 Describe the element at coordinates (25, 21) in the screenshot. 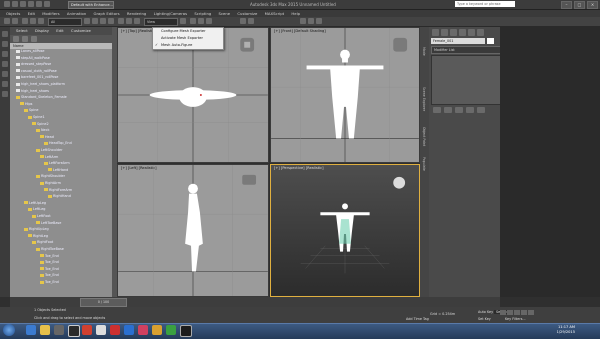

I see `link-icon` at that location.